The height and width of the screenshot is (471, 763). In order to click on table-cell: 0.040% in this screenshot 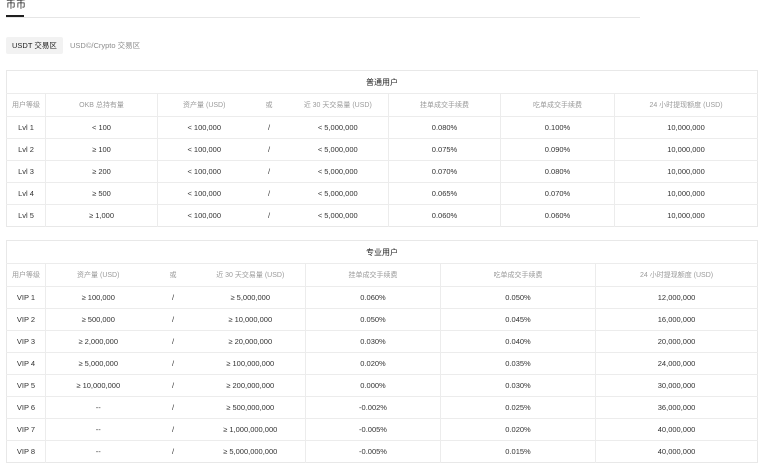, I will do `click(518, 341)`.